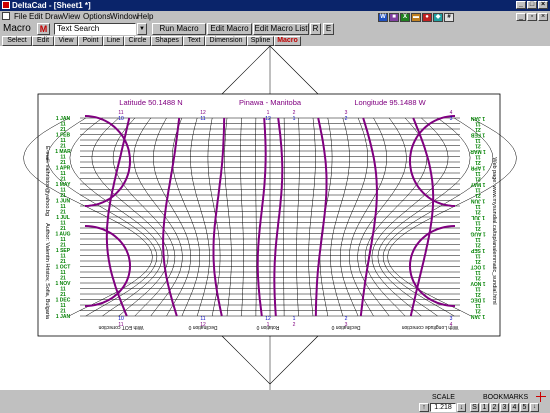 This screenshot has height=413, width=550. What do you see at coordinates (534, 407) in the screenshot?
I see `bookmark-down-button: ↓` at bounding box center [534, 407].